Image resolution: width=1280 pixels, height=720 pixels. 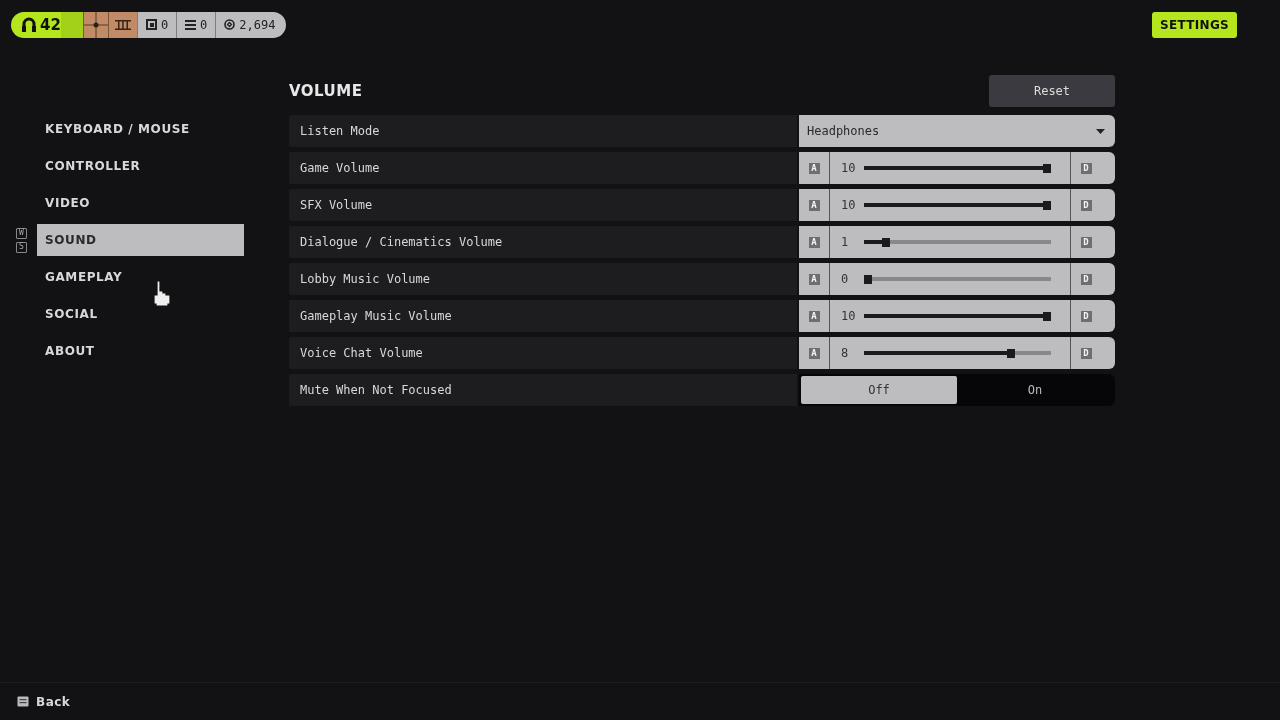 I want to click on key-hint: S, so click(x=21, y=247).